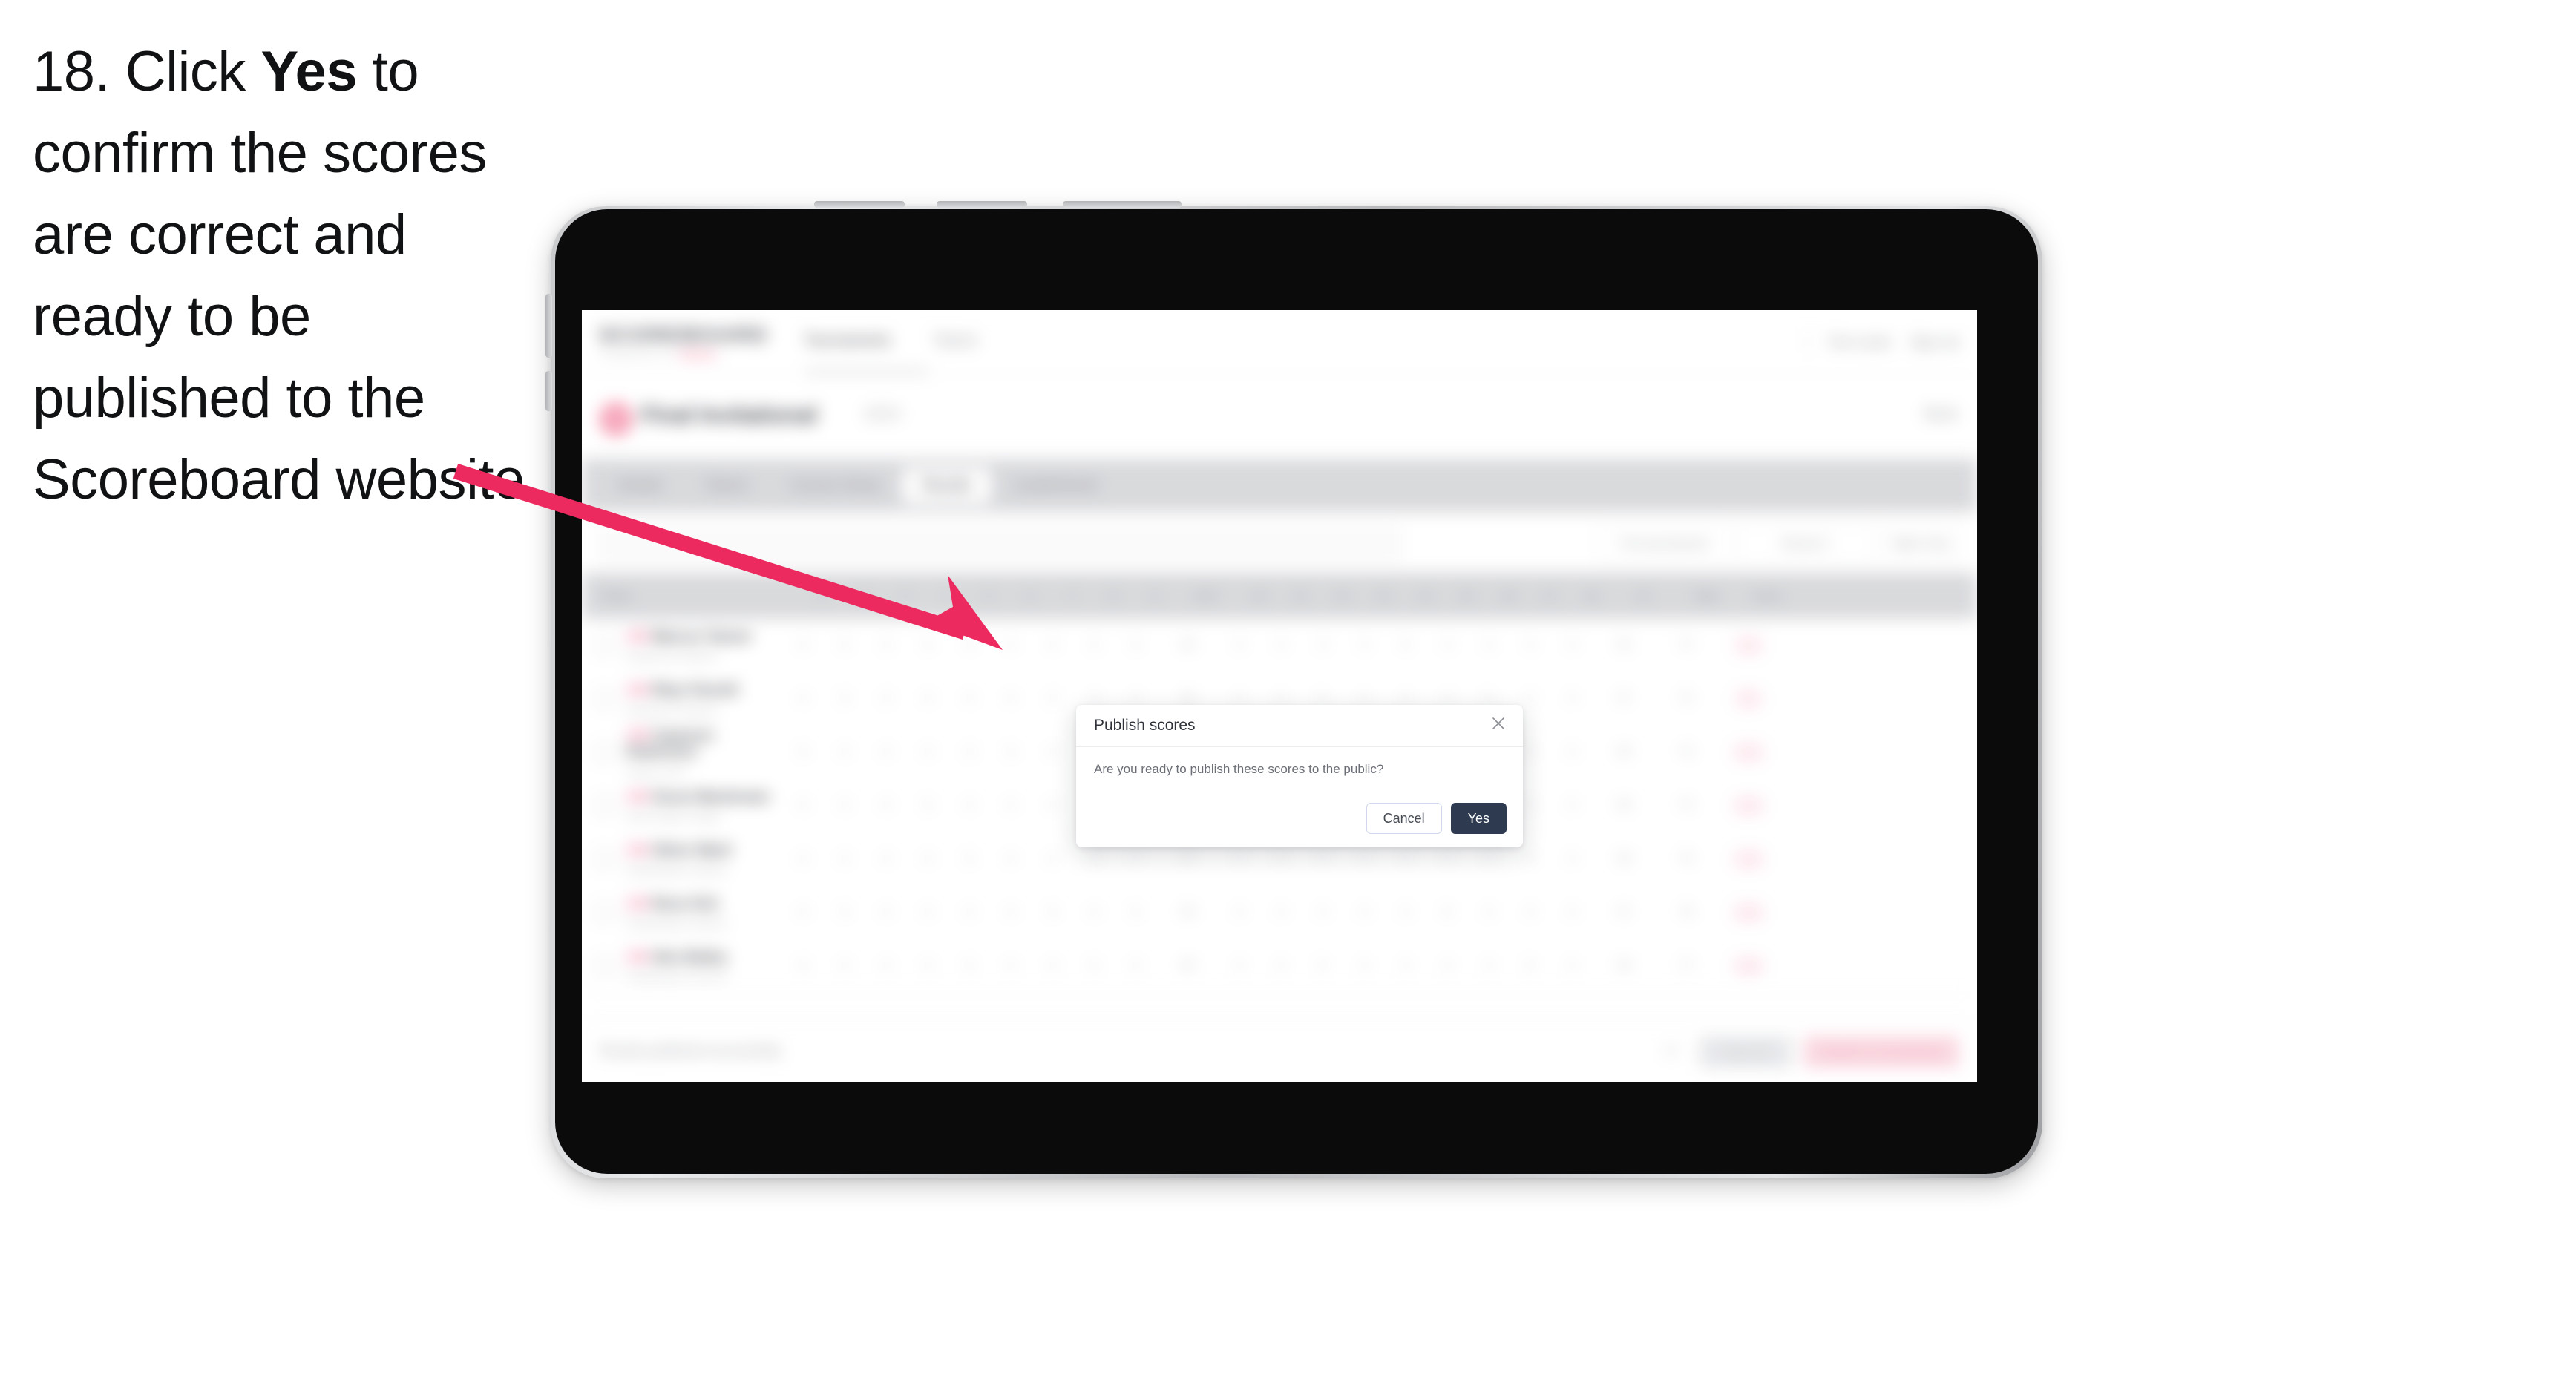  I want to click on confirm-yes-button: Yes, so click(1478, 818).